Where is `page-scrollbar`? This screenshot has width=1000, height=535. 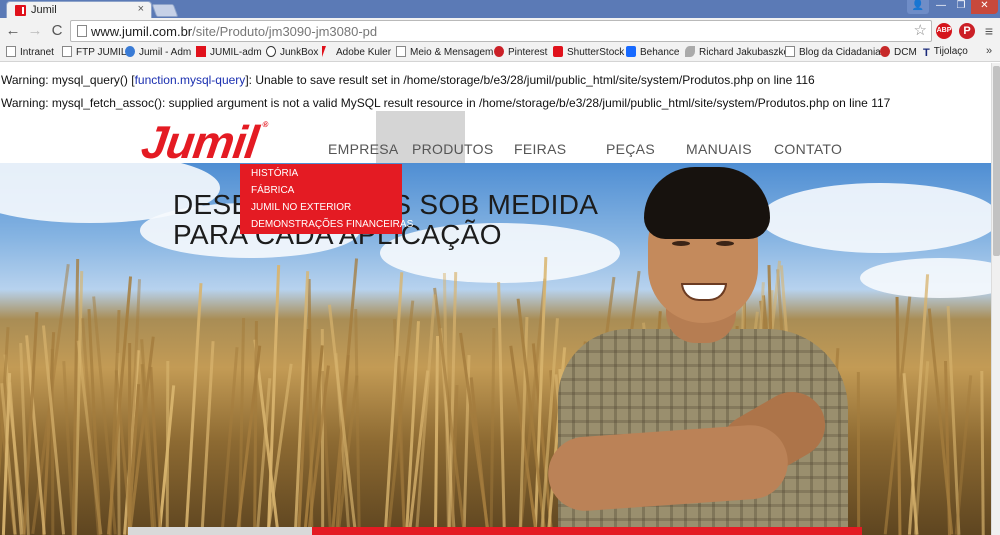 page-scrollbar is located at coordinates (995, 299).